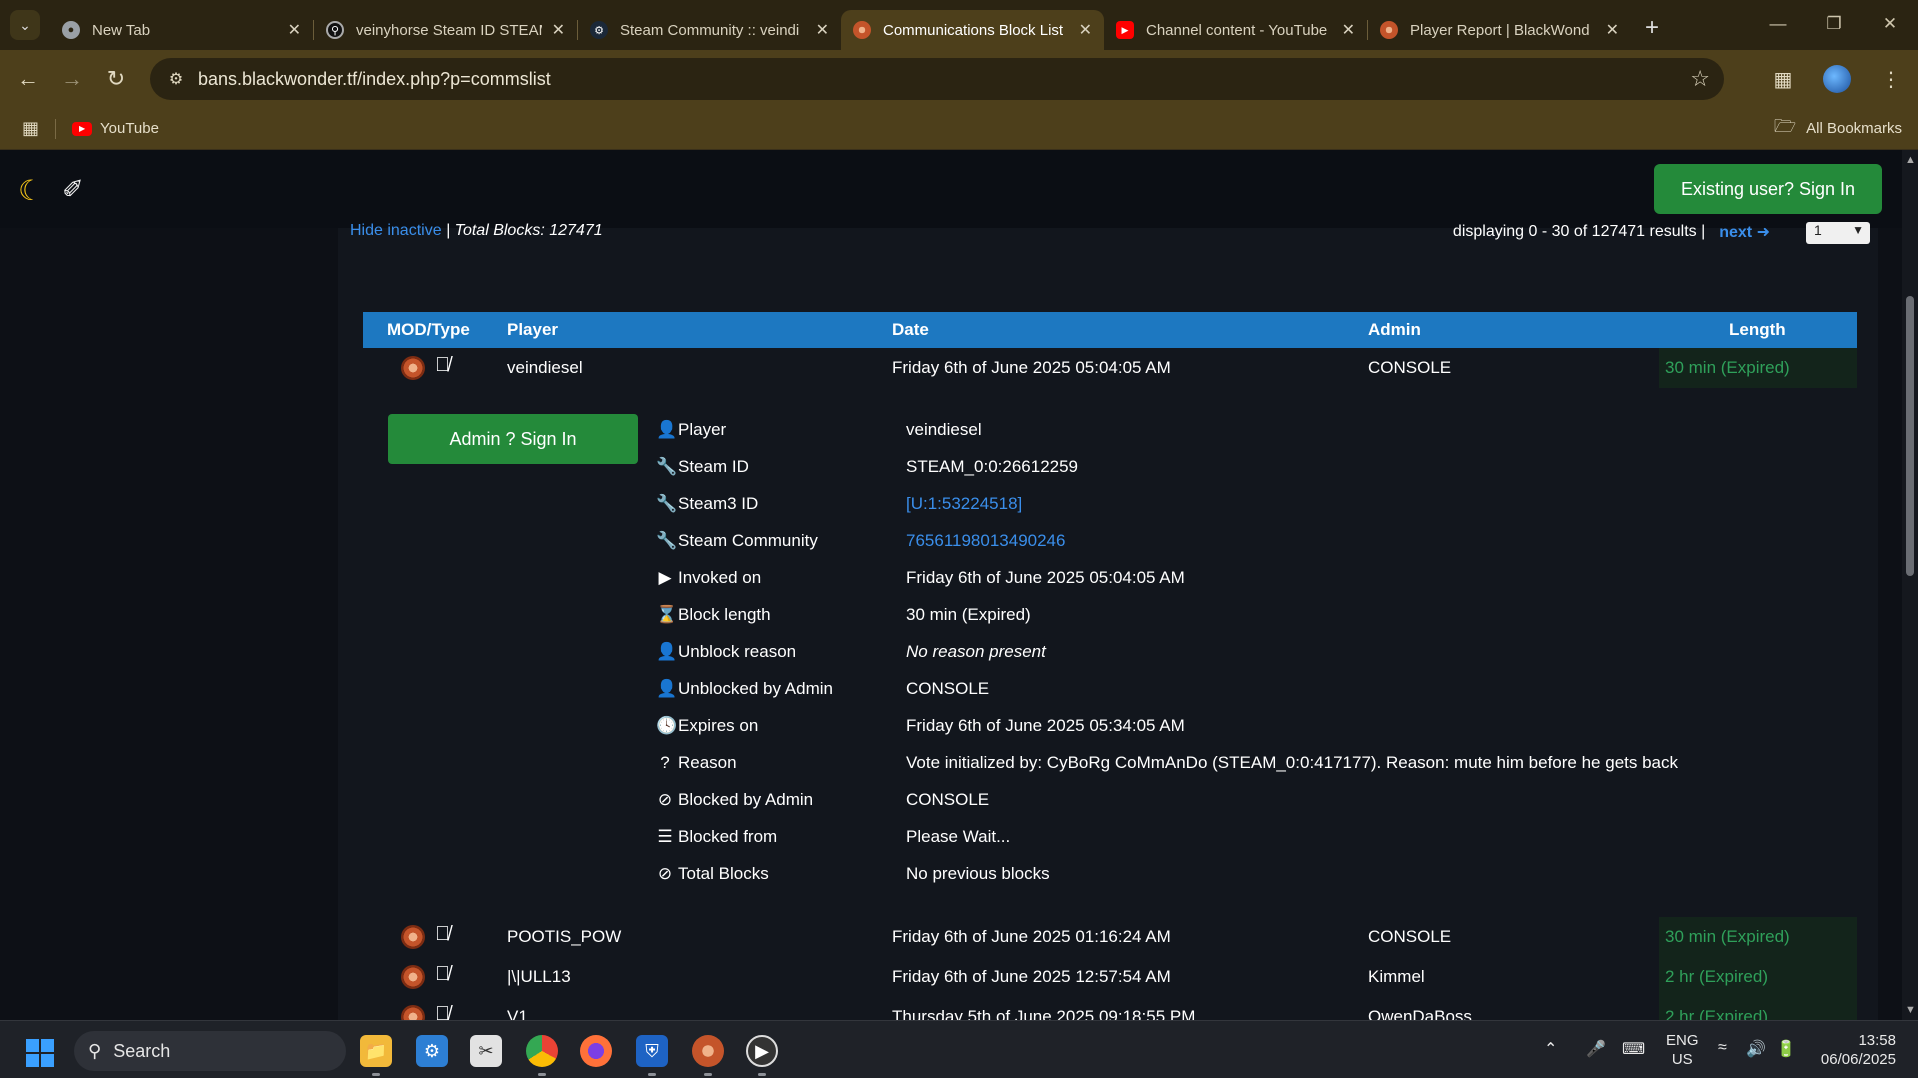  What do you see at coordinates (1633, 1049) in the screenshot?
I see `keyboard-icon: ⌨` at bounding box center [1633, 1049].